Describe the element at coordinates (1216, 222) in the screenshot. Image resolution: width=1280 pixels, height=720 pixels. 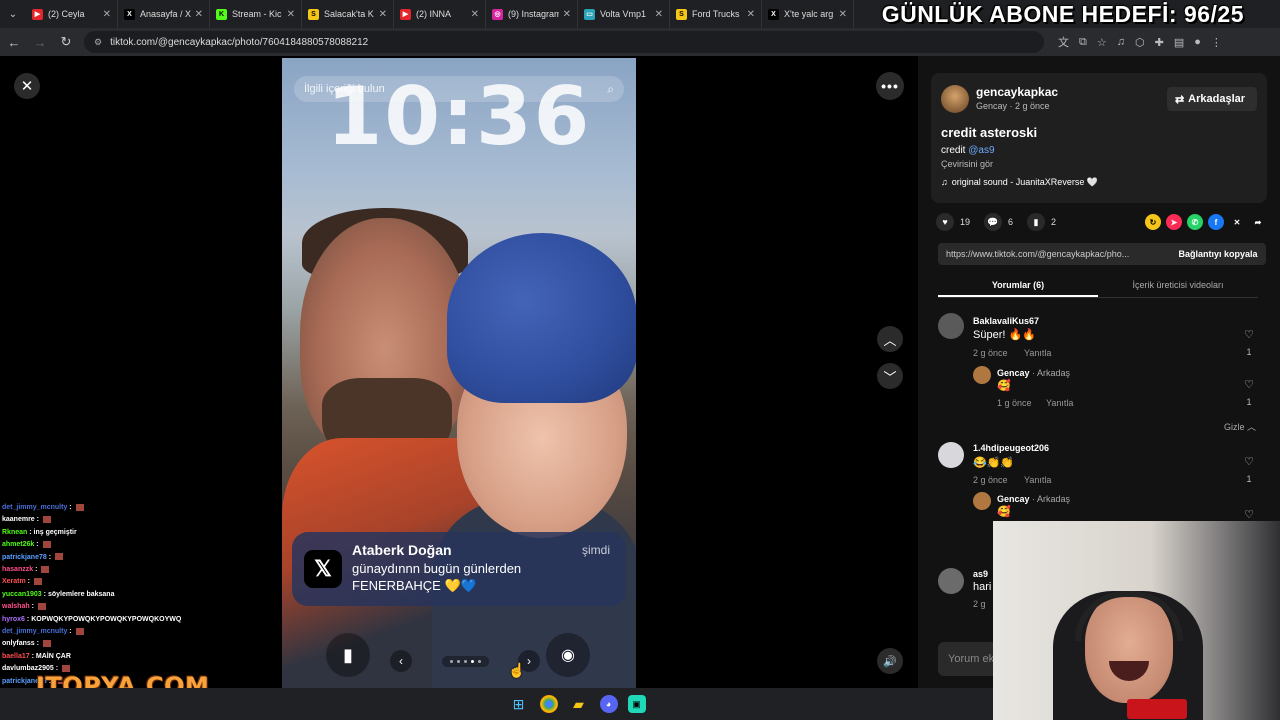
I see `facebook-icon: f` at that location.